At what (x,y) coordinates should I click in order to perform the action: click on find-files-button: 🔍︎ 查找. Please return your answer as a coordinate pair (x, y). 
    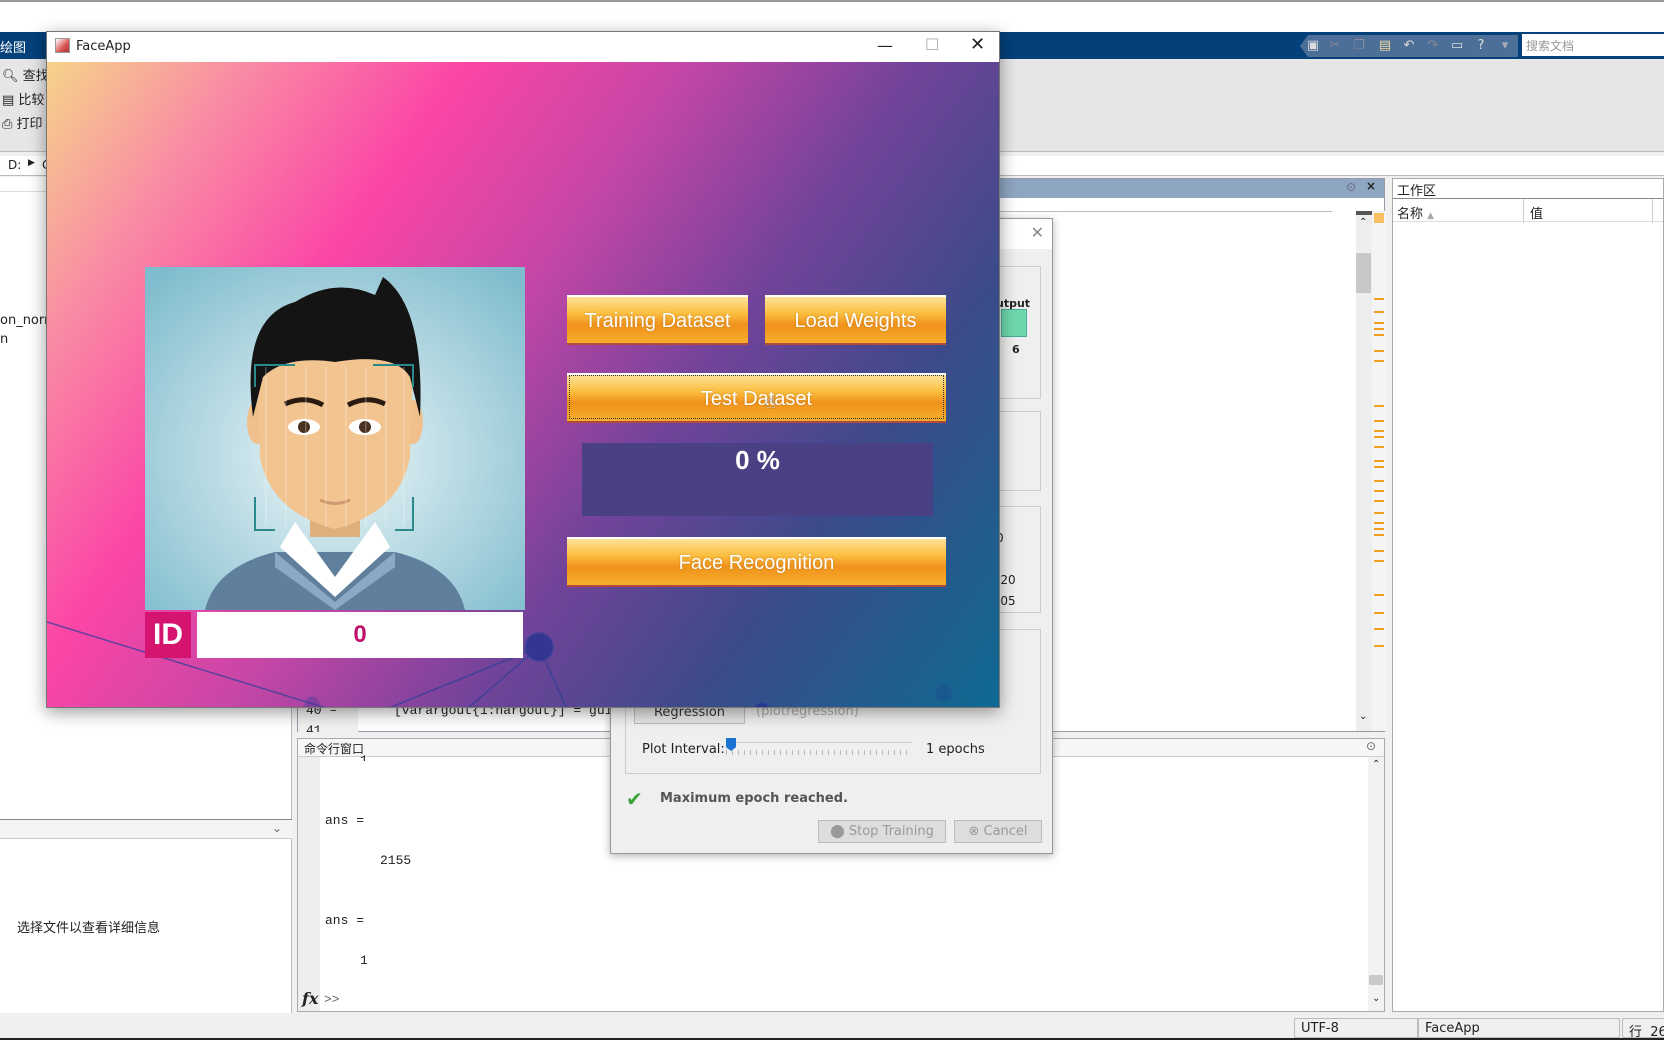
    Looking at the image, I should click on (25, 74).